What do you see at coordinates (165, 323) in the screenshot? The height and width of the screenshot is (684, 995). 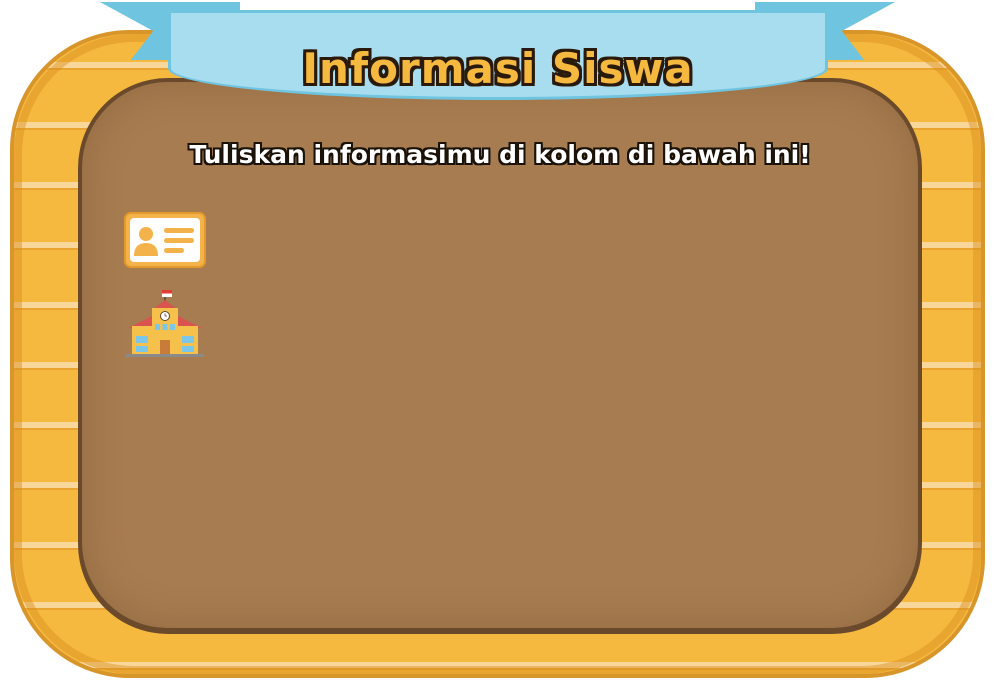 I see `school-icon` at bounding box center [165, 323].